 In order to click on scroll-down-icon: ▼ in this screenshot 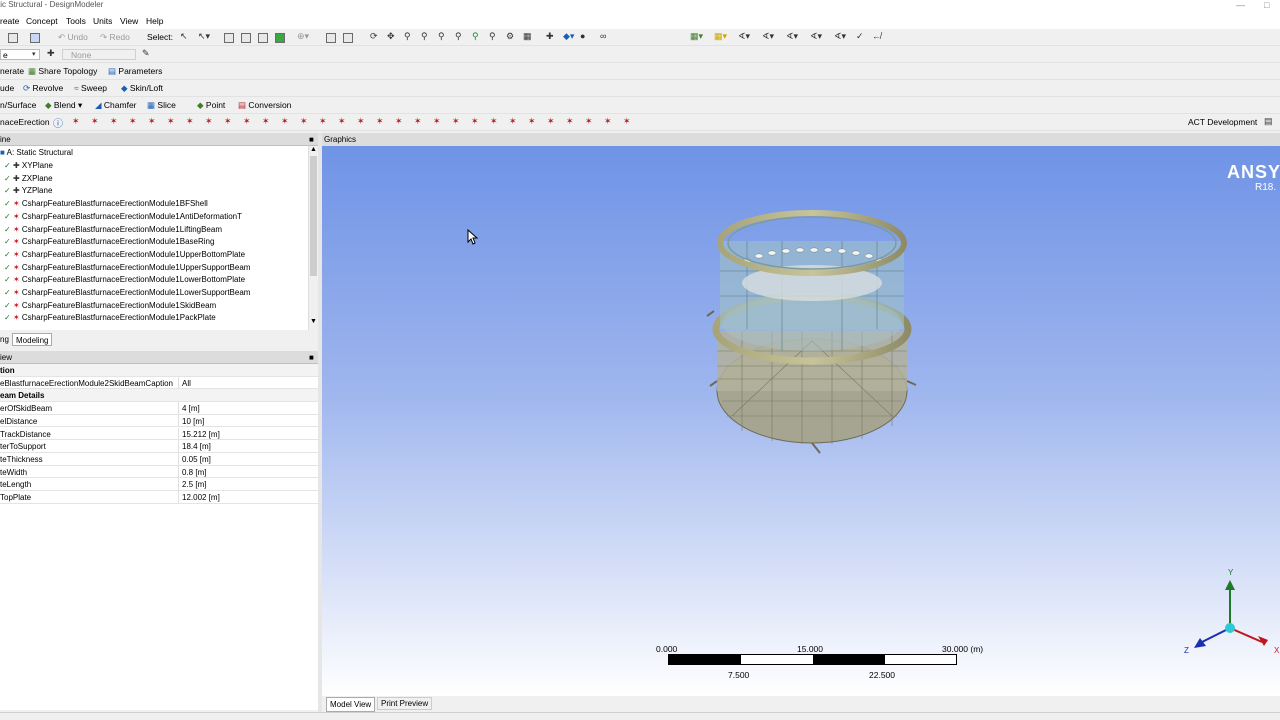, I will do `click(313, 321)`.